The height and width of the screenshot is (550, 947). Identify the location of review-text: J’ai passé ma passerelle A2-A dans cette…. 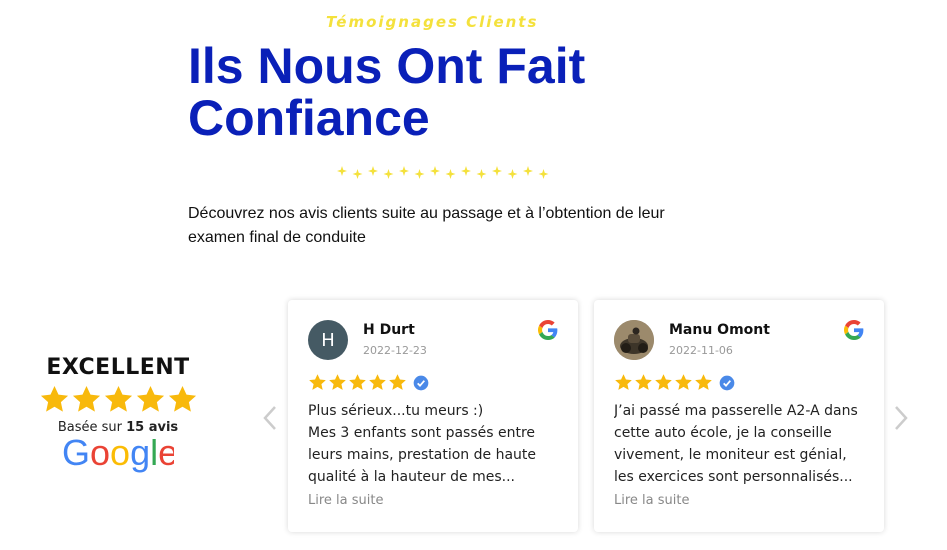
(736, 444).